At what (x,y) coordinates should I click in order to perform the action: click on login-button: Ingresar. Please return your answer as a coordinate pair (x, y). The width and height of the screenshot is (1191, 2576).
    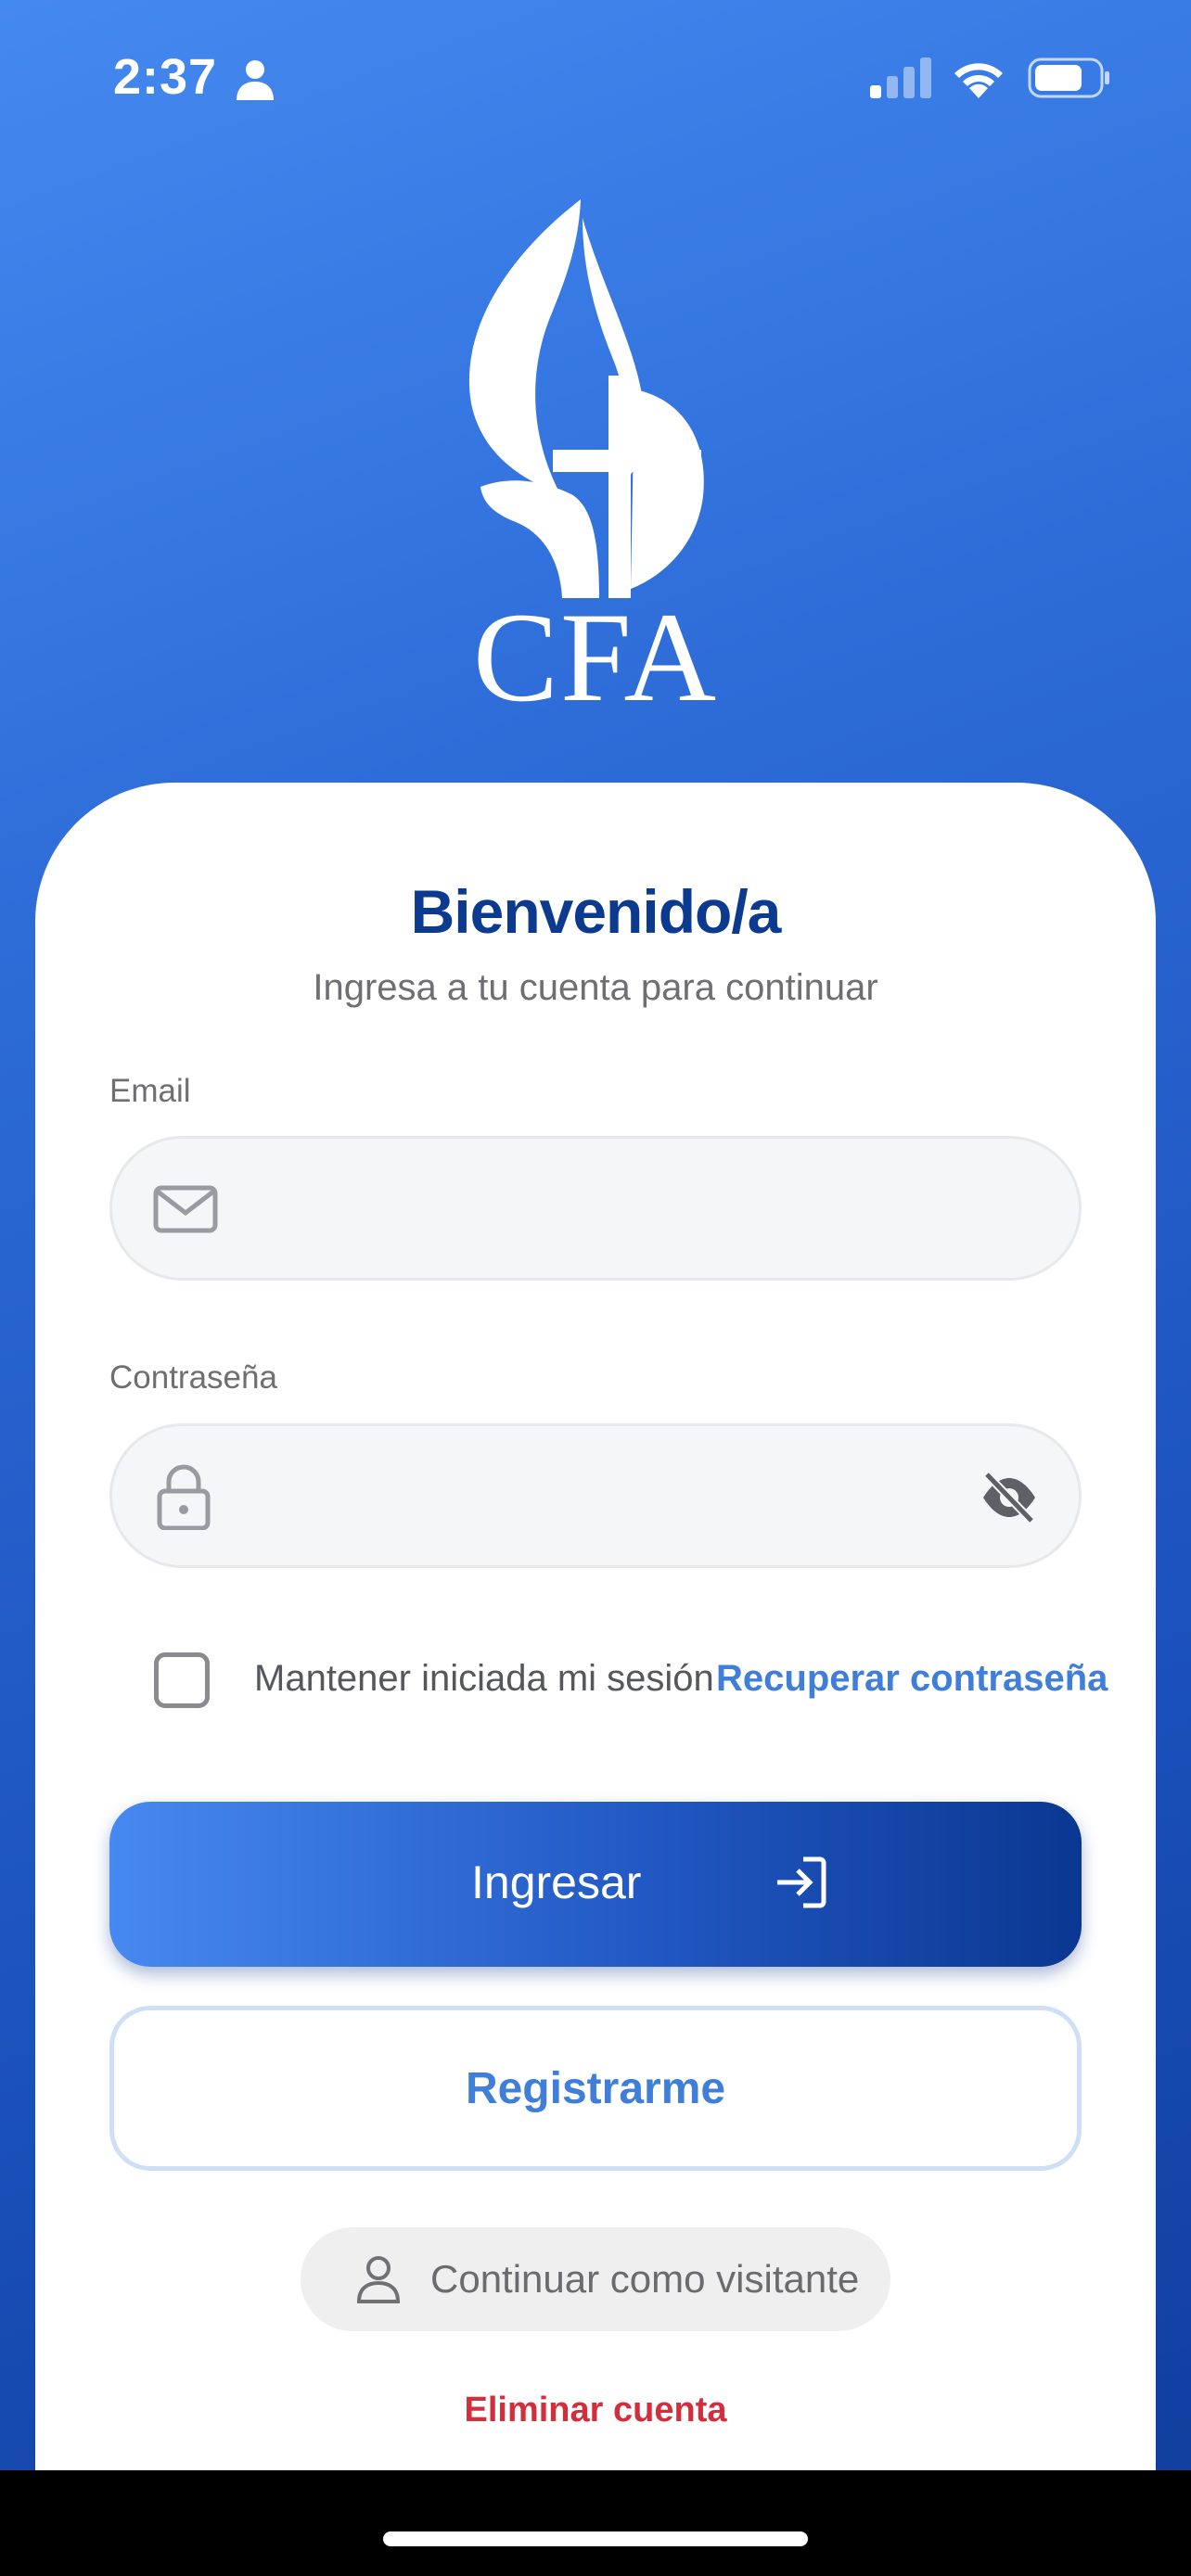
    Looking at the image, I should click on (595, 1885).